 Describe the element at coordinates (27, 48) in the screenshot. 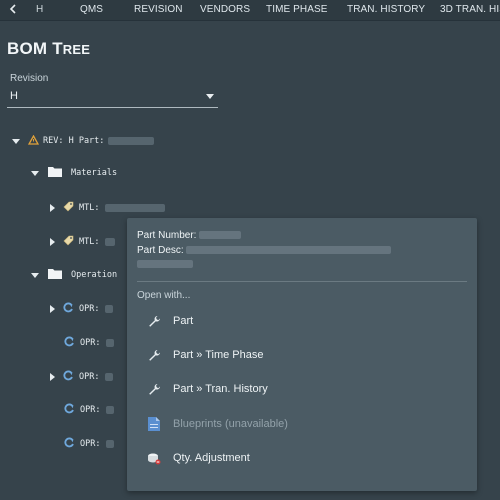

I see `page-title-first: BOM` at that location.